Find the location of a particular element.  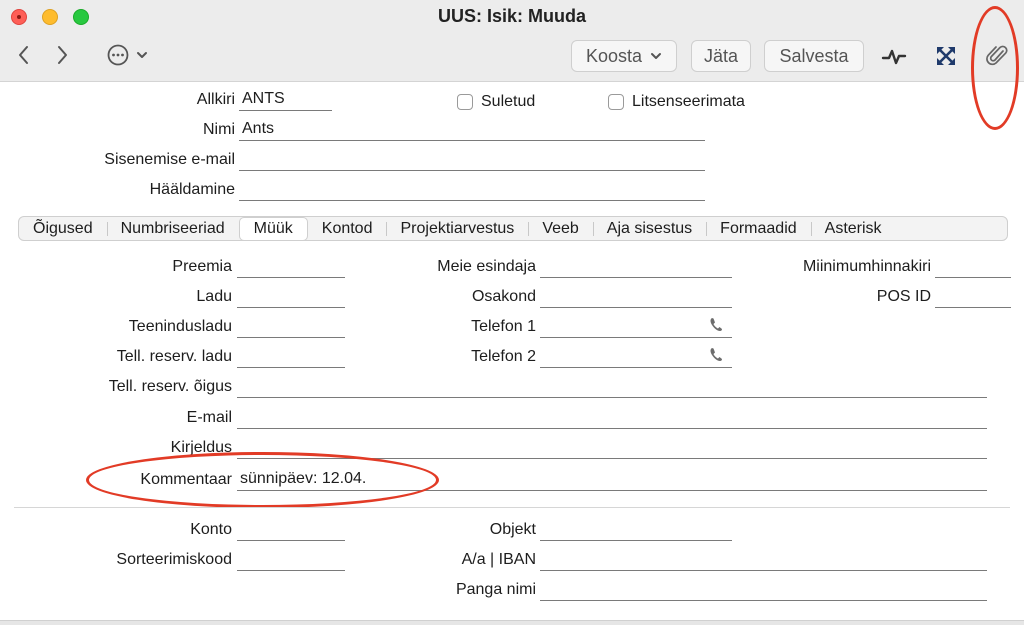

aa-iban-field is located at coordinates (763, 560).